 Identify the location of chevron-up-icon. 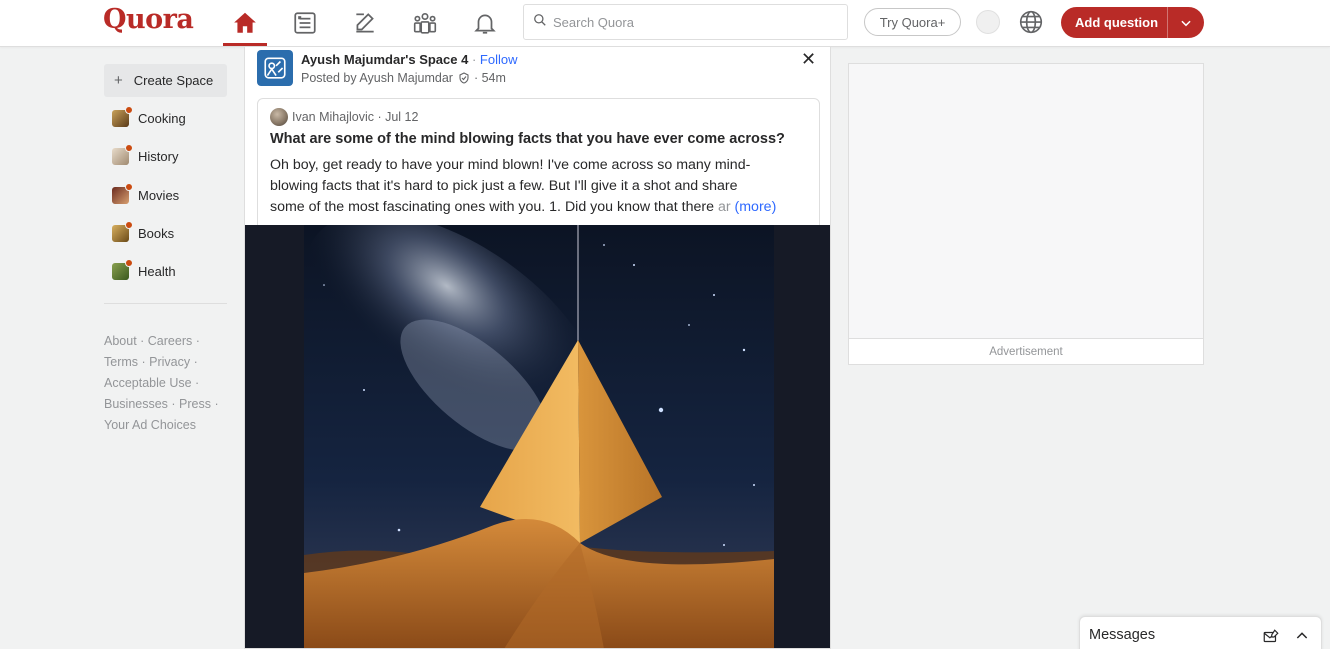
(1302, 638).